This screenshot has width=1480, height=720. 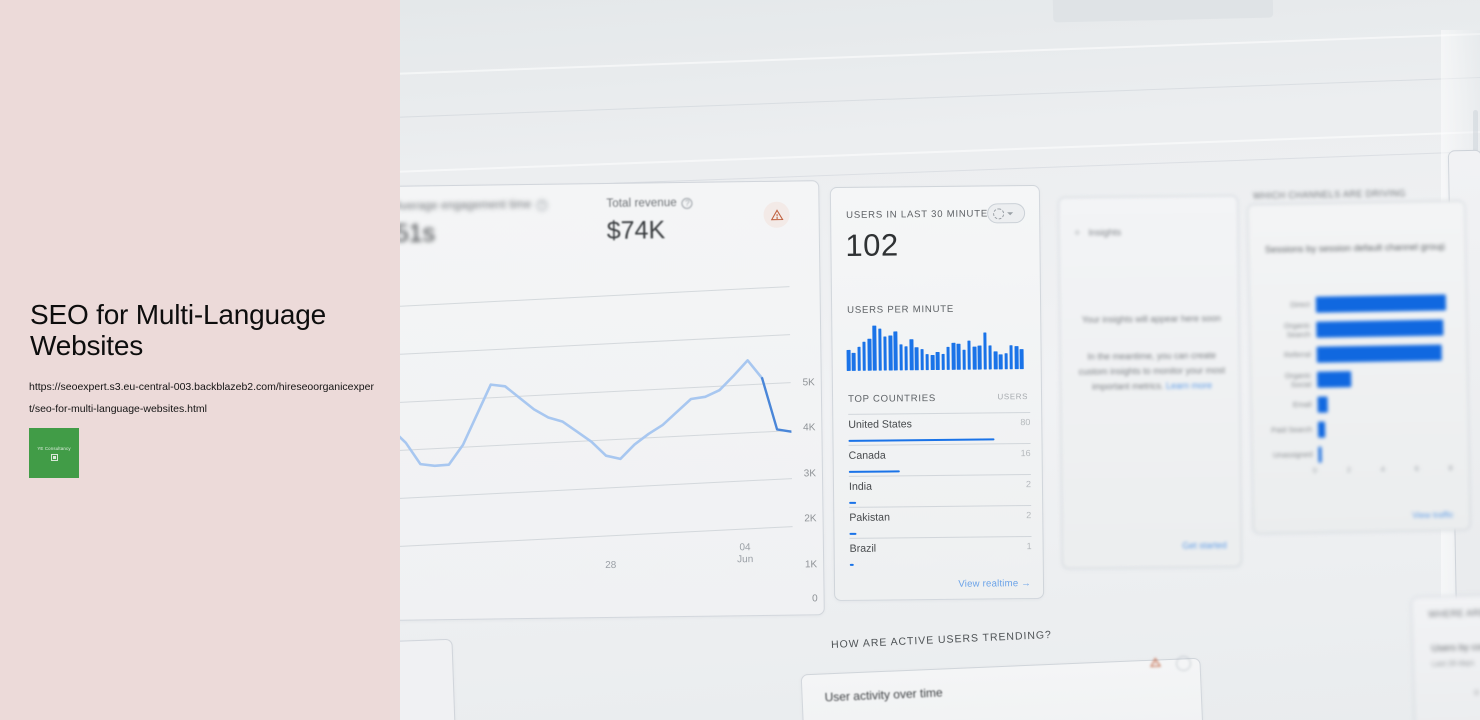 What do you see at coordinates (892, 399) in the screenshot?
I see `top-countries-label: TOP COUNTRIES` at bounding box center [892, 399].